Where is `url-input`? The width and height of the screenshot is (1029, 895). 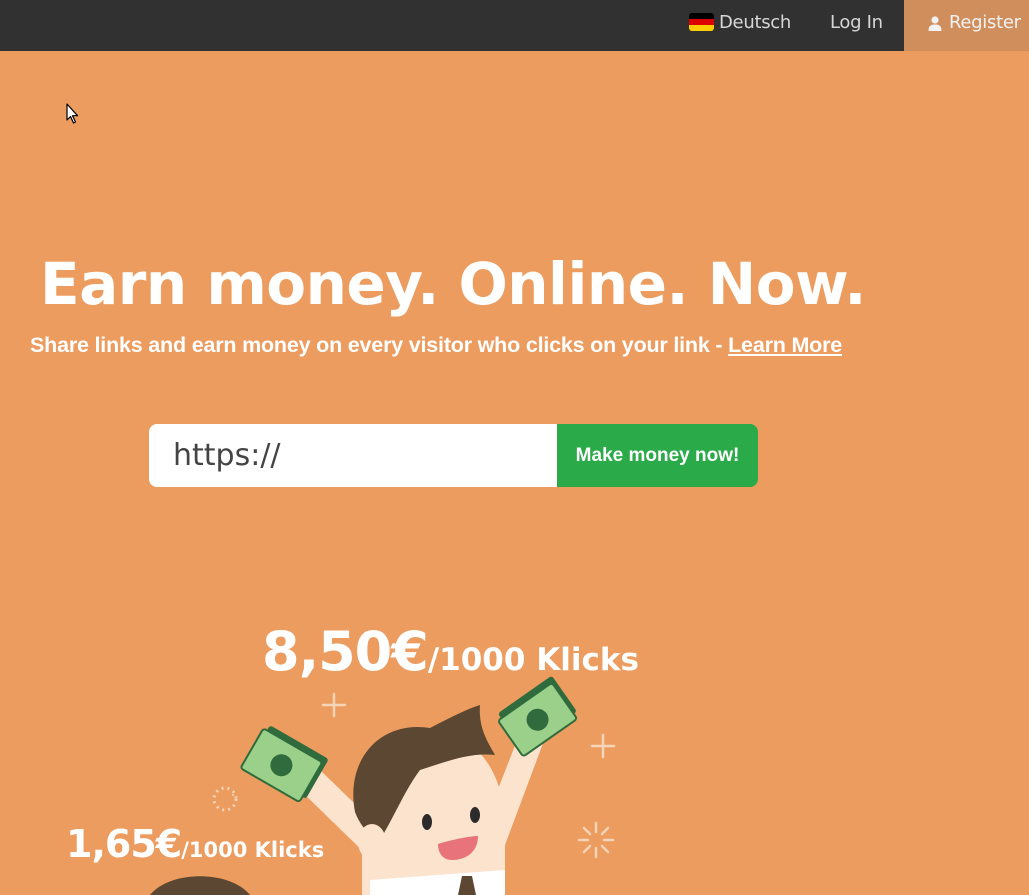
url-input is located at coordinates (353, 455).